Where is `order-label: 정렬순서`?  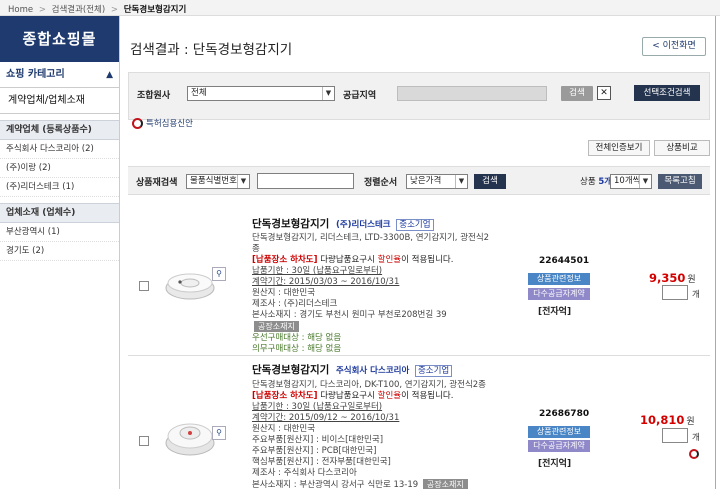
order-label: 정렬순서 is located at coordinates (381, 183).